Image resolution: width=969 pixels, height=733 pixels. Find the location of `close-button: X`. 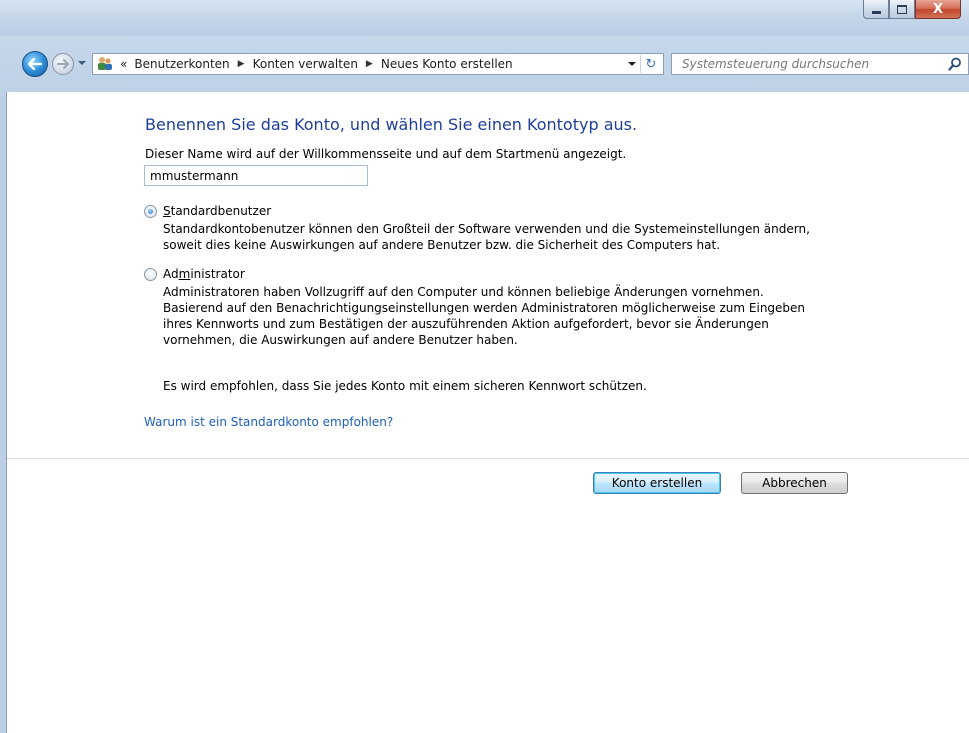

close-button: X is located at coordinates (938, 9).